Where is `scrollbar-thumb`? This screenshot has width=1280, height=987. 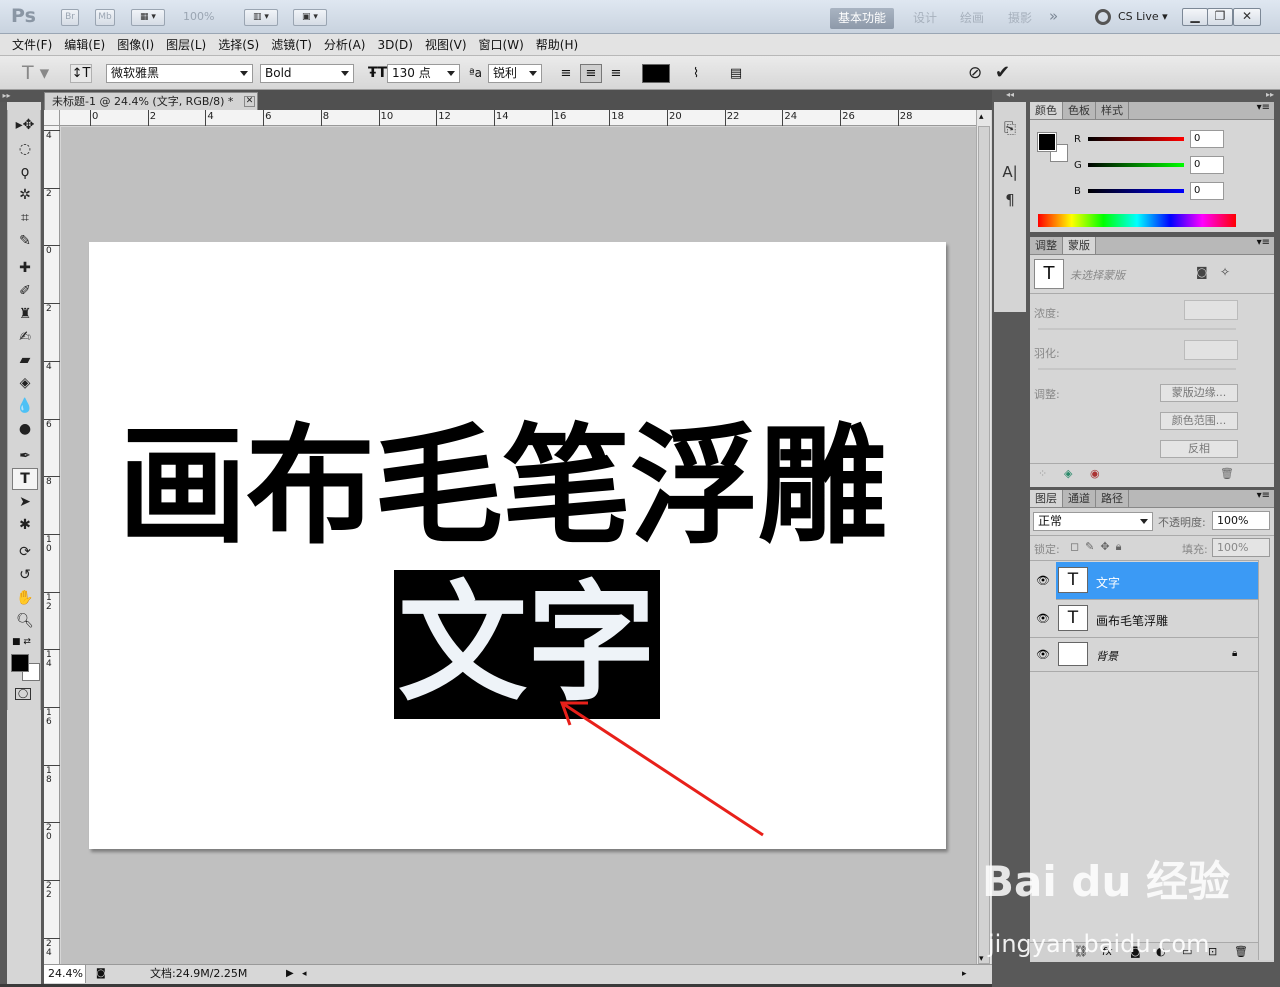
scrollbar-thumb is located at coordinates (984, 545).